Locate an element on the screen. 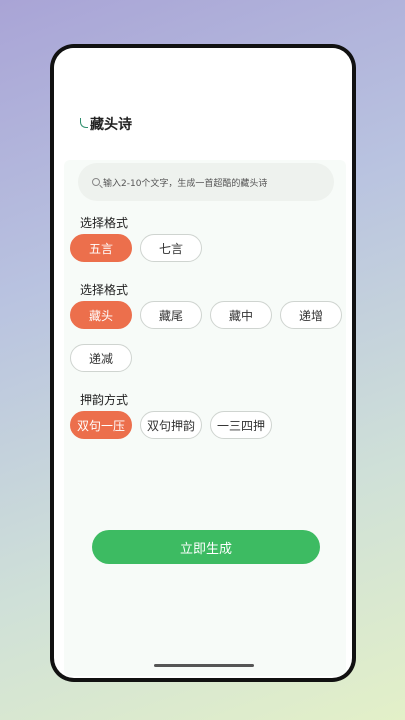 This screenshot has width=405, height=720. chip-qiyan: 七言 is located at coordinates (171, 248).